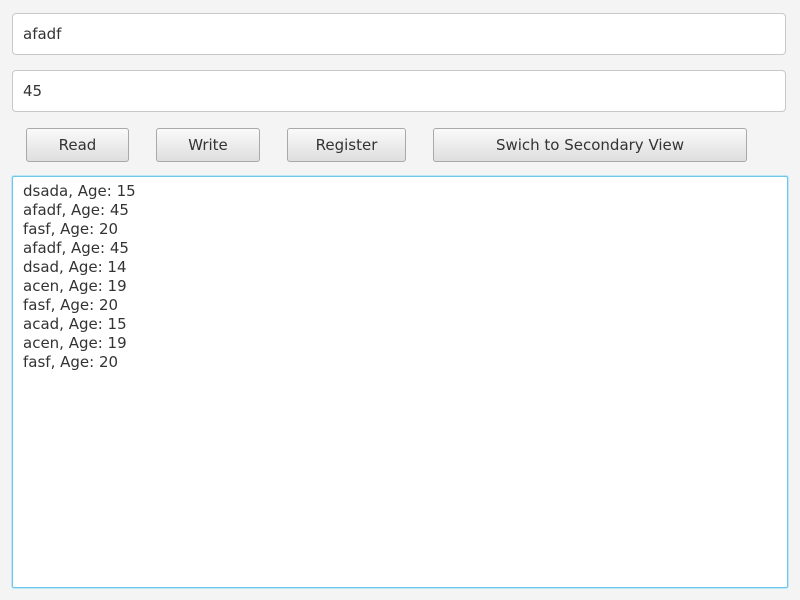 This screenshot has height=600, width=800. What do you see at coordinates (75, 324) in the screenshot?
I see `record-line: acad, Age: 15` at bounding box center [75, 324].